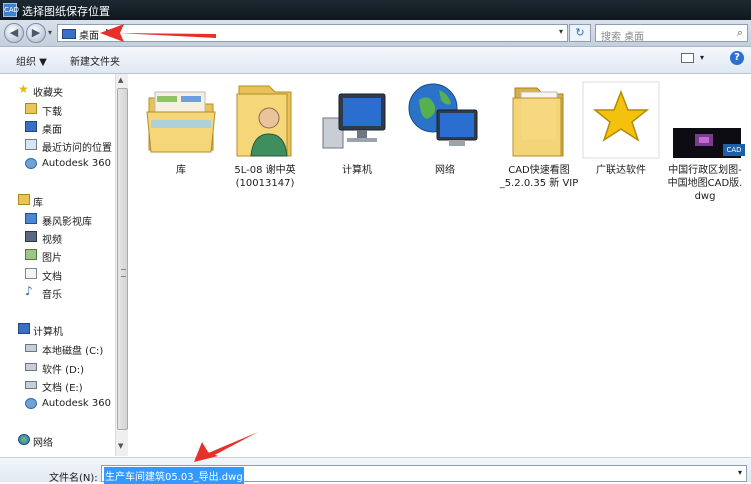  I want to click on breadcrumb-desktop: 桌面, so click(89, 34).